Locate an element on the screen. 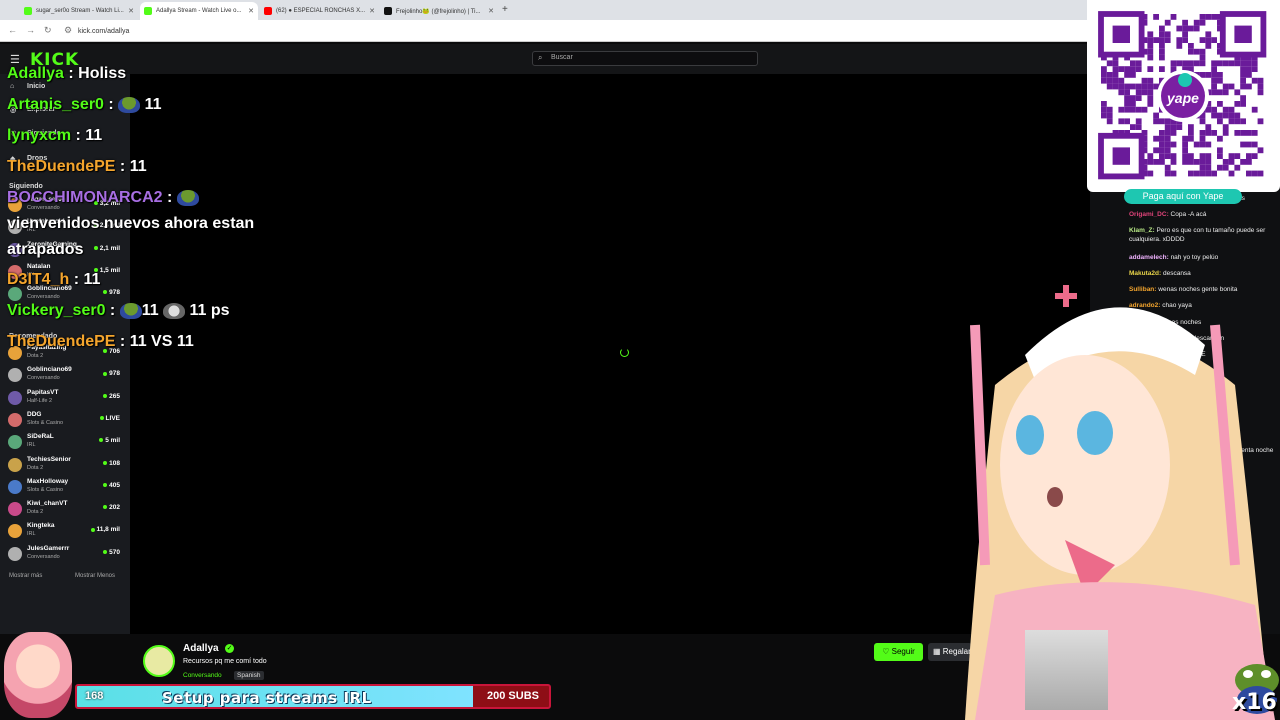 This screenshot has height=720, width=1280. overlay-chat-message: atrapados is located at coordinates (45, 250).